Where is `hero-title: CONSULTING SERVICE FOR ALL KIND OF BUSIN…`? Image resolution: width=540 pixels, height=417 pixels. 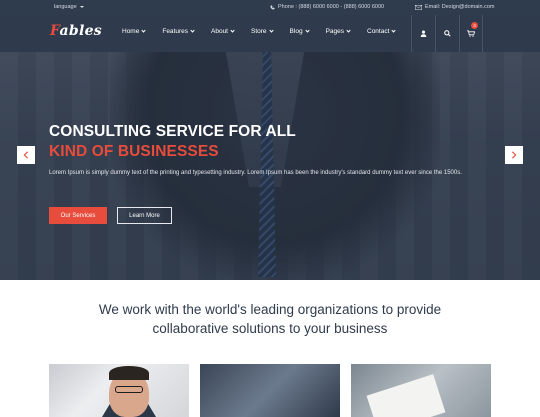 hero-title: CONSULTING SERVICE FOR ALL KIND OF BUSIN… is located at coordinates (172, 142).